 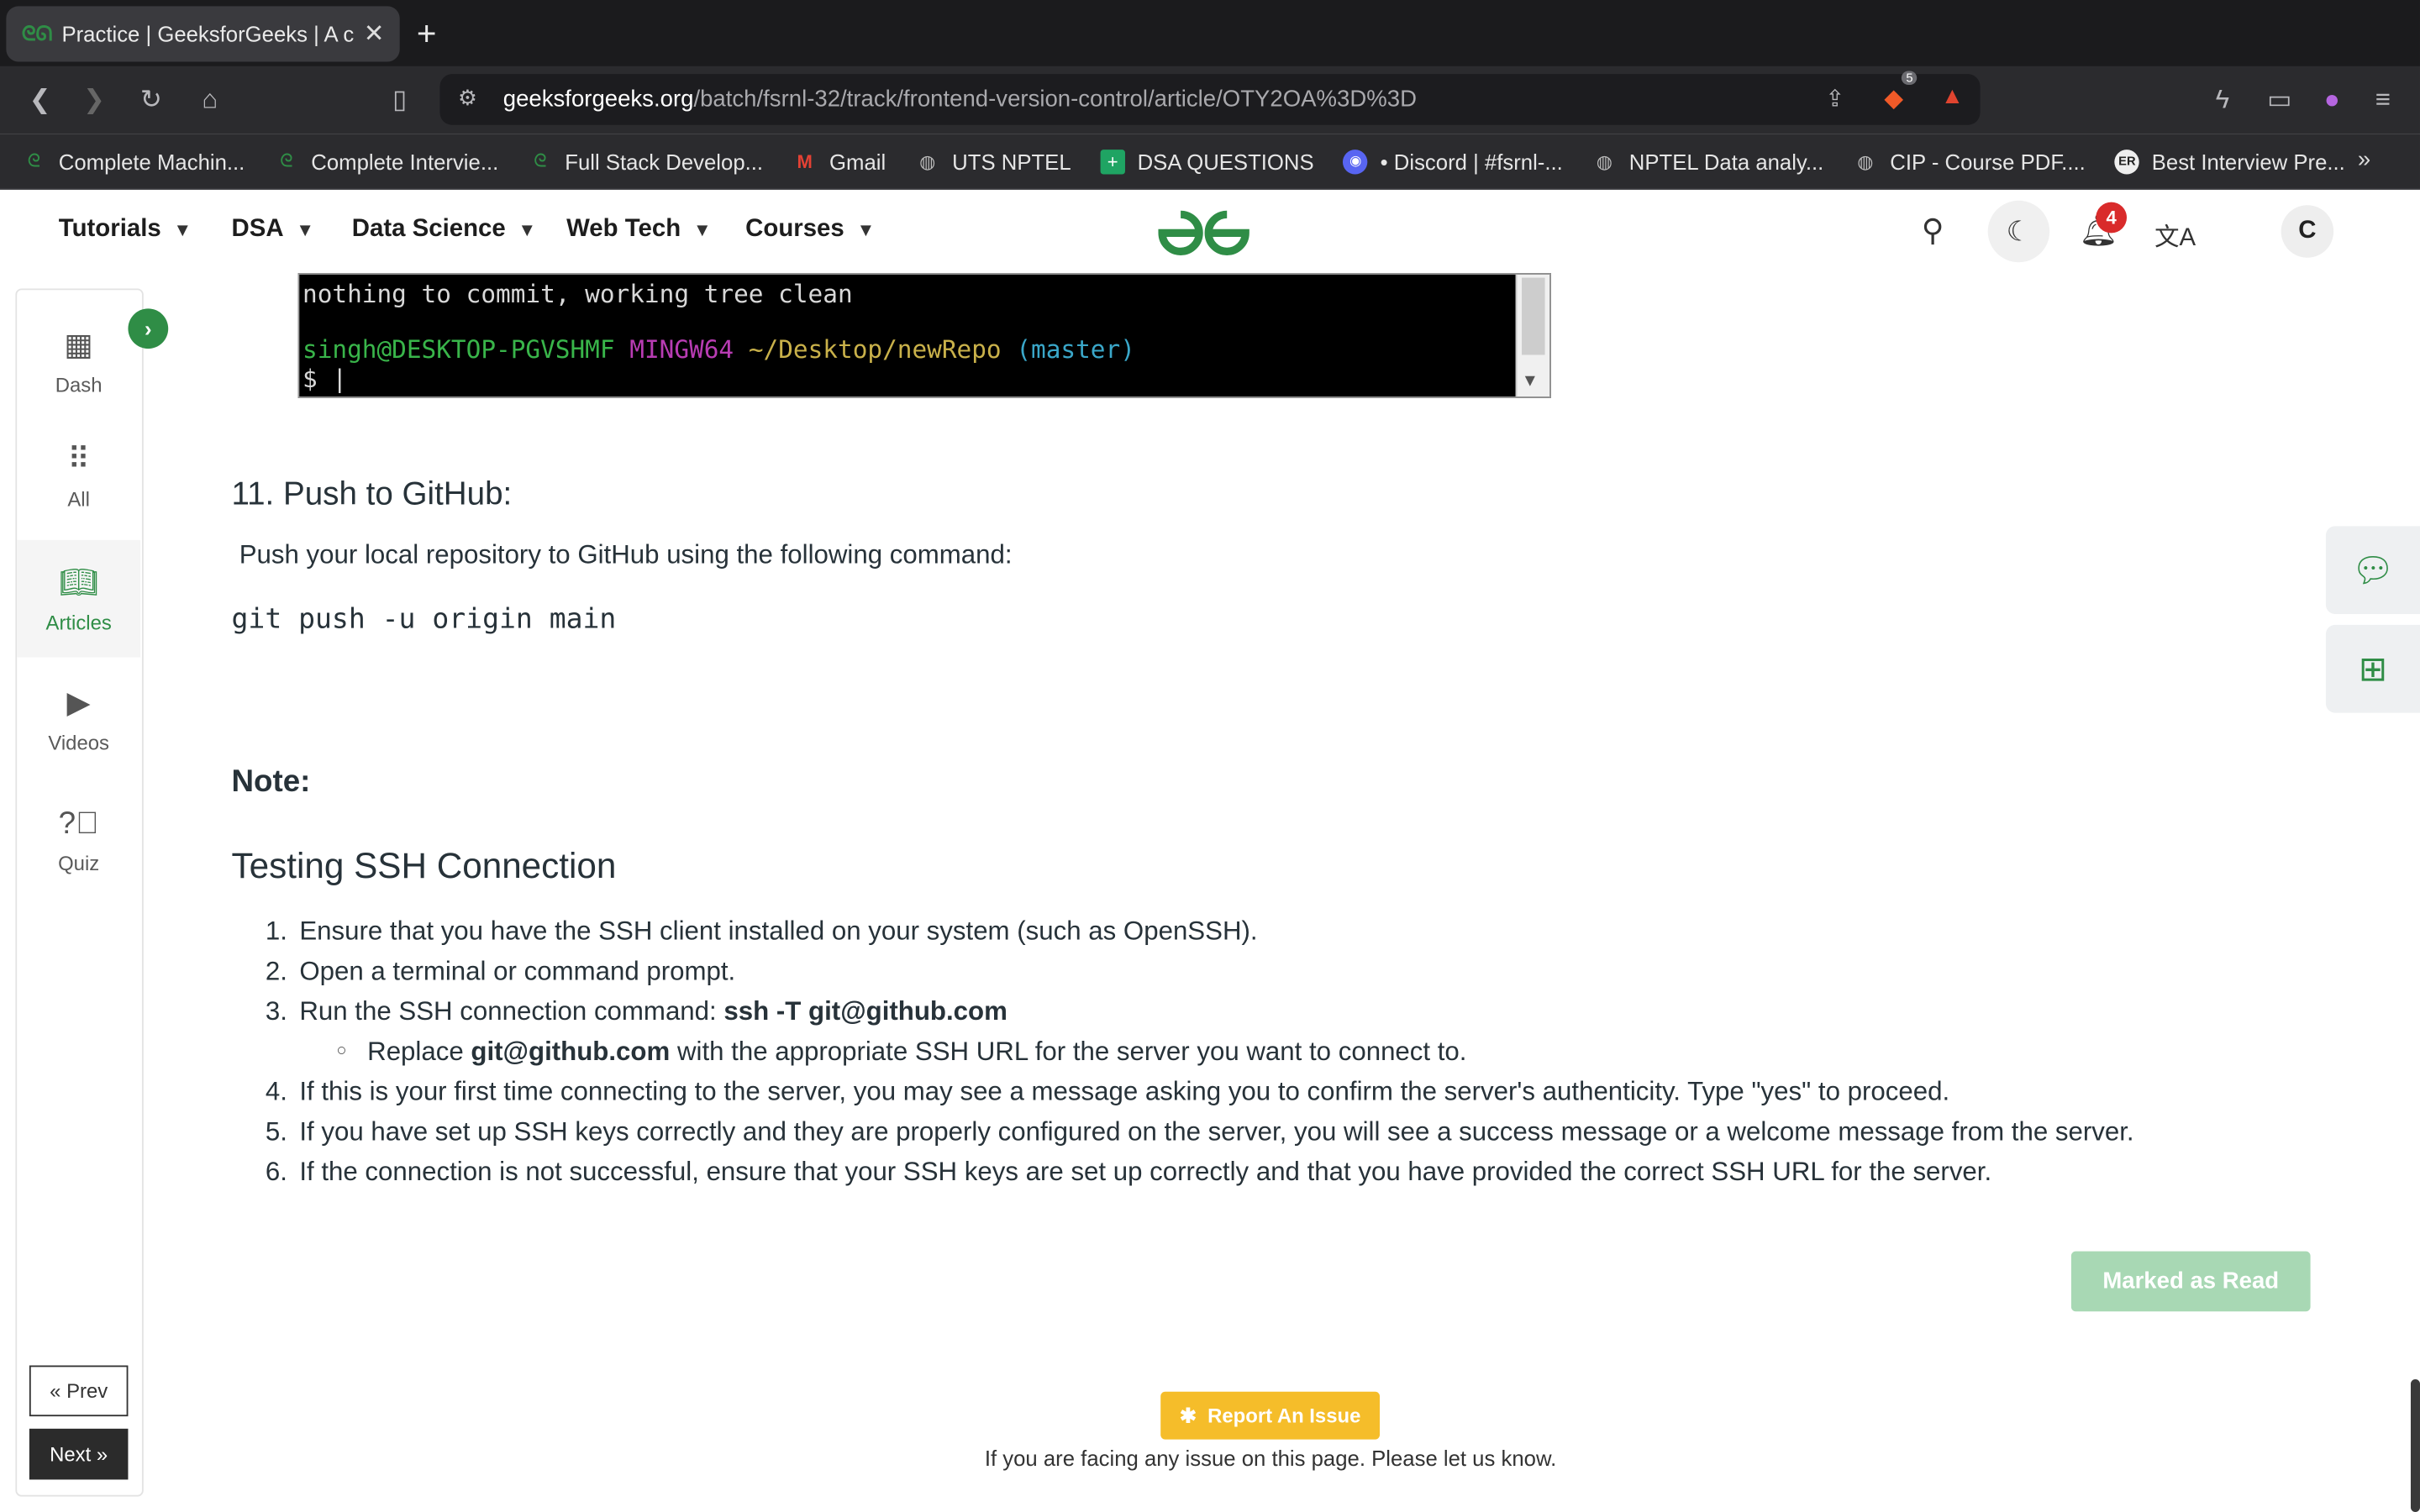 What do you see at coordinates (325, 379) in the screenshot?
I see `terminal-cursor-line: $ |` at bounding box center [325, 379].